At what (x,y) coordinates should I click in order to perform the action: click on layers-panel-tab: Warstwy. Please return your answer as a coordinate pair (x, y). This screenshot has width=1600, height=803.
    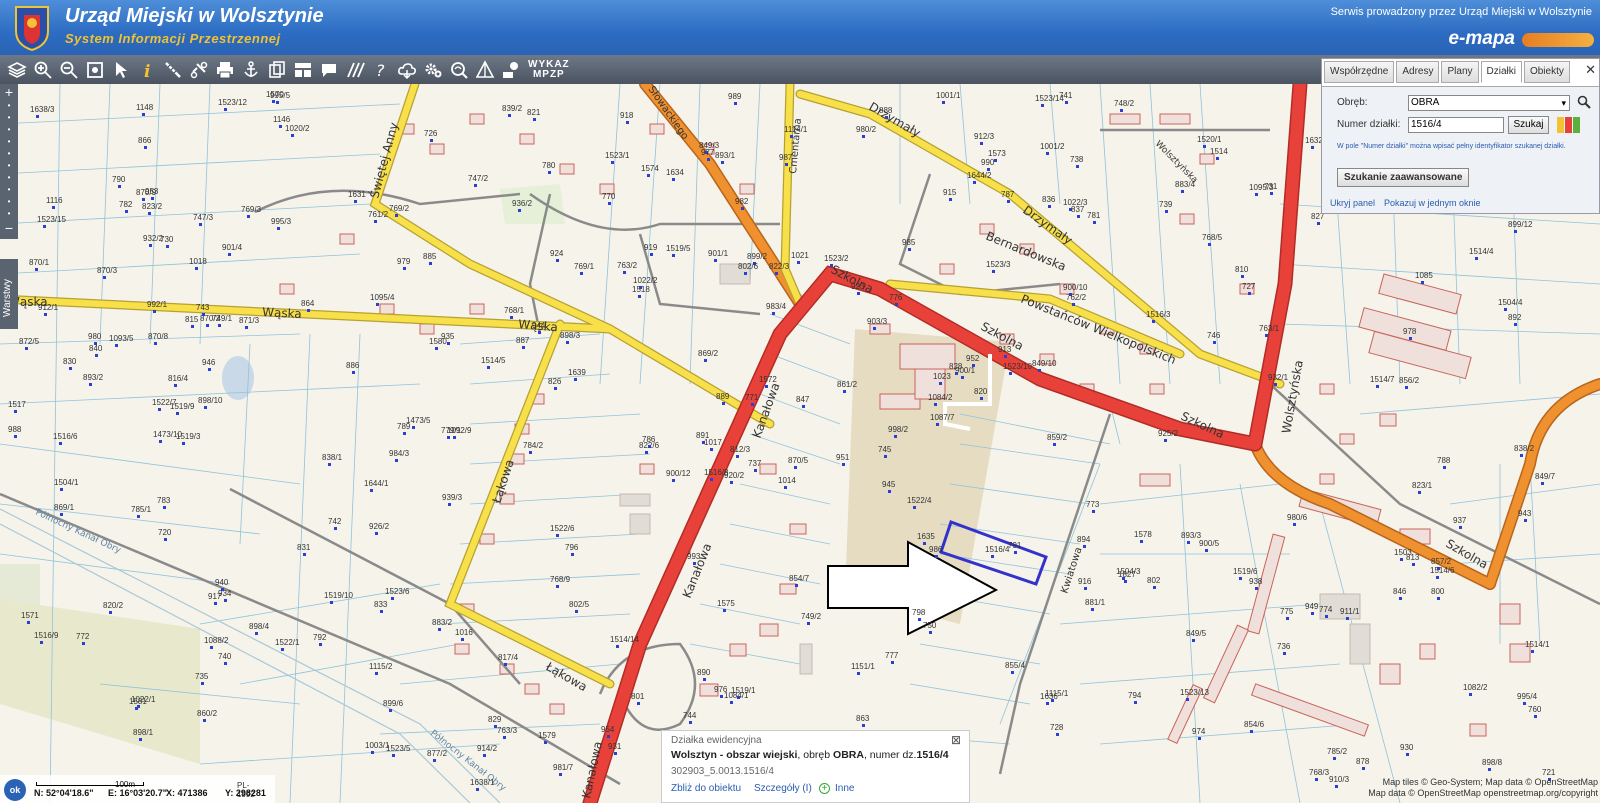
    Looking at the image, I should click on (9, 294).